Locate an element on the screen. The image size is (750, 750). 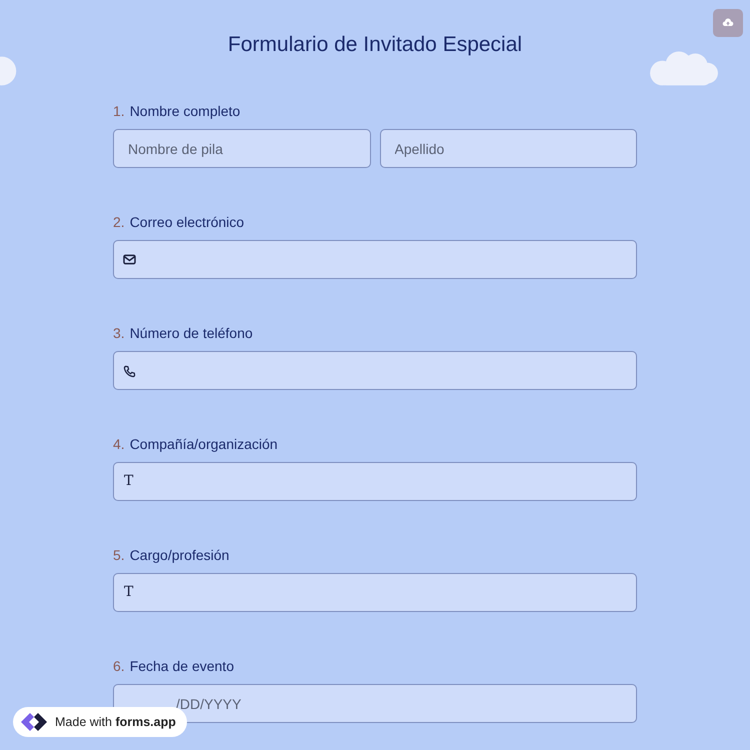
question-label: Fecha de evento is located at coordinates (182, 666).